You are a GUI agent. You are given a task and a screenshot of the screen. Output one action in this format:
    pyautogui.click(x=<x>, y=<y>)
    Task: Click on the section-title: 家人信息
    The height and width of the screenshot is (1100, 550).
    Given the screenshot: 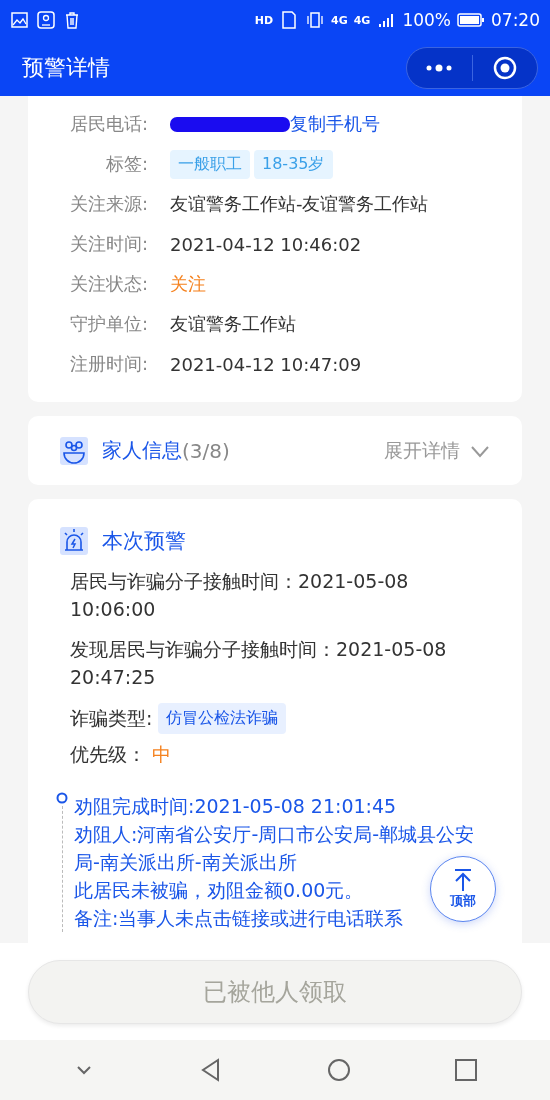 What is the action you would take?
    pyautogui.click(x=142, y=450)
    